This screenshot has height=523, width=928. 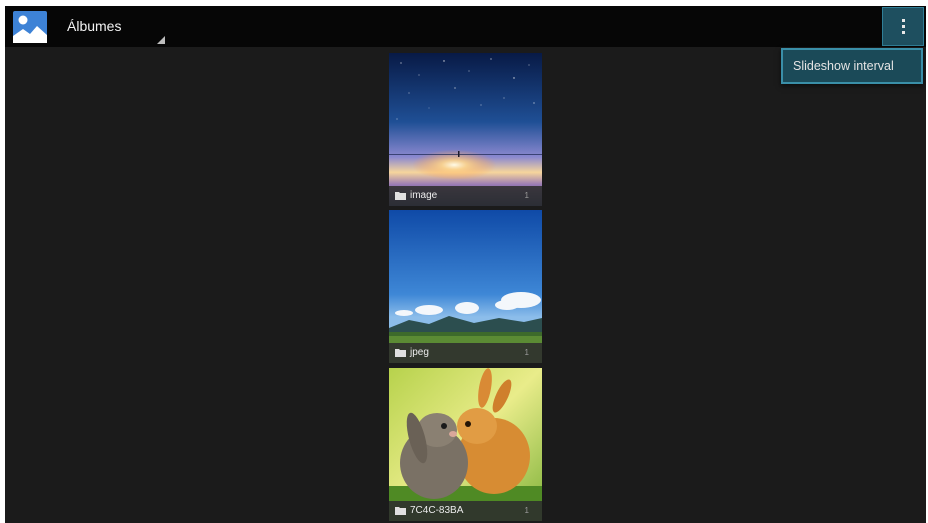 I want to click on menu-item-slideshow-interval: Slideshow interval, so click(x=843, y=66).